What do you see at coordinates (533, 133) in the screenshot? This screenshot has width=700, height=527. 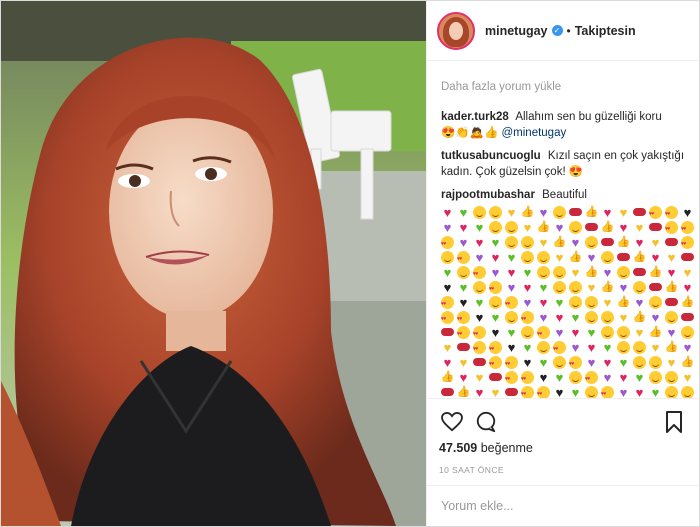 I see `mention-link: @minetugay` at bounding box center [533, 133].